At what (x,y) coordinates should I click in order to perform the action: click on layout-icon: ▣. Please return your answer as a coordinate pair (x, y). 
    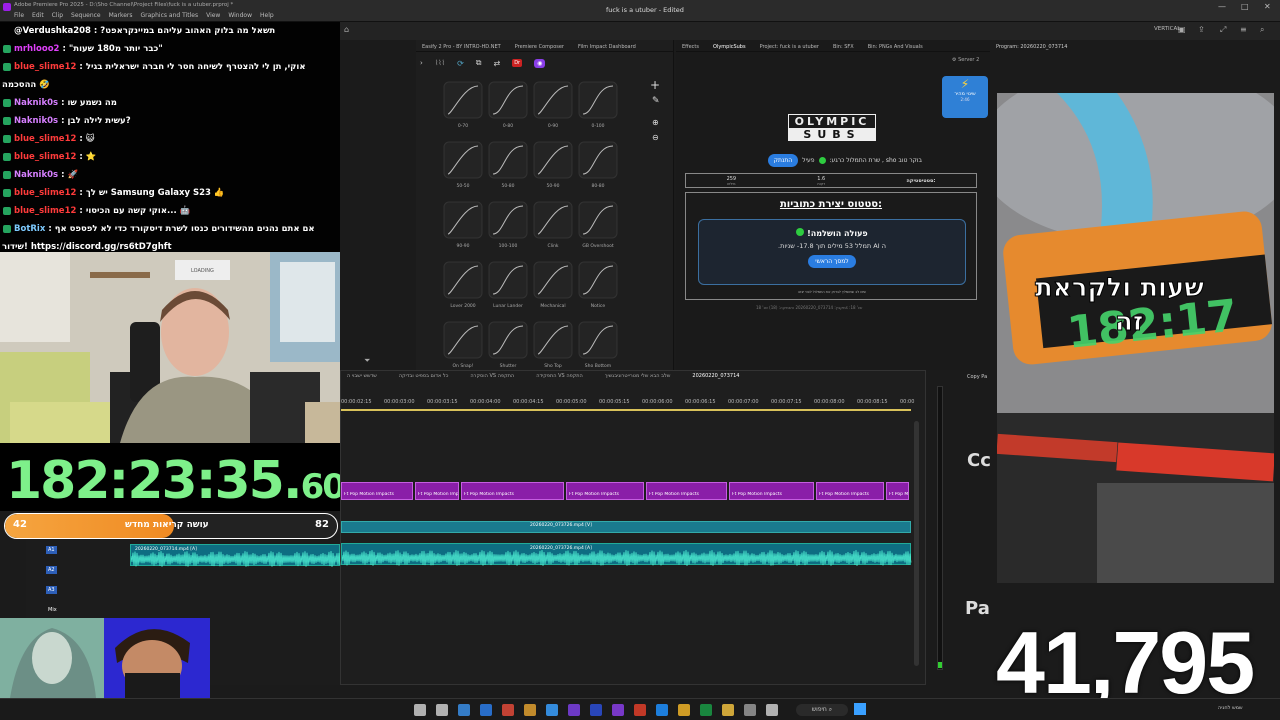
    Looking at the image, I should click on (1182, 29).